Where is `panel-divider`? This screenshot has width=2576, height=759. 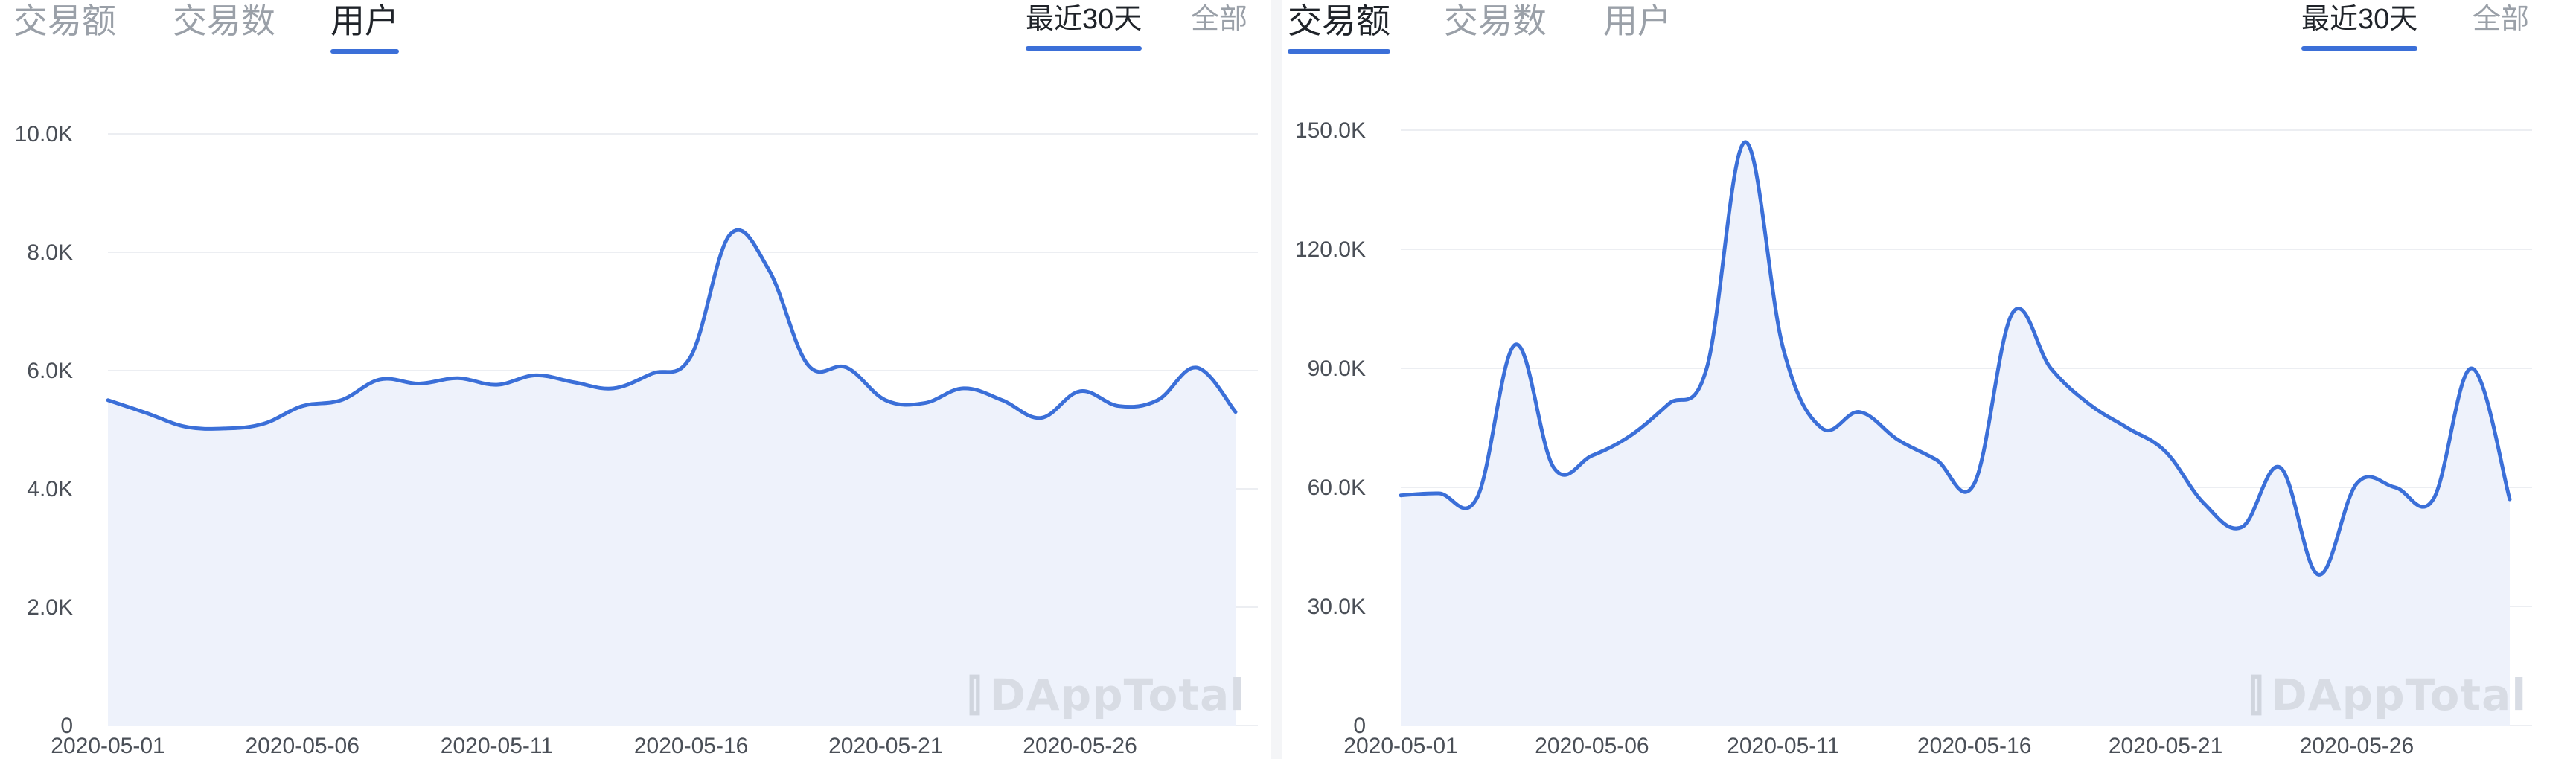 panel-divider is located at coordinates (1276, 379).